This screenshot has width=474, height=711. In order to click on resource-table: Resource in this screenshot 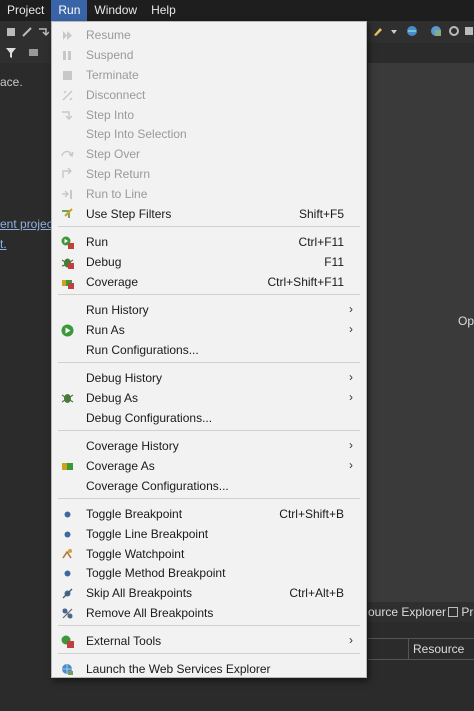, I will do `click(421, 674)`.